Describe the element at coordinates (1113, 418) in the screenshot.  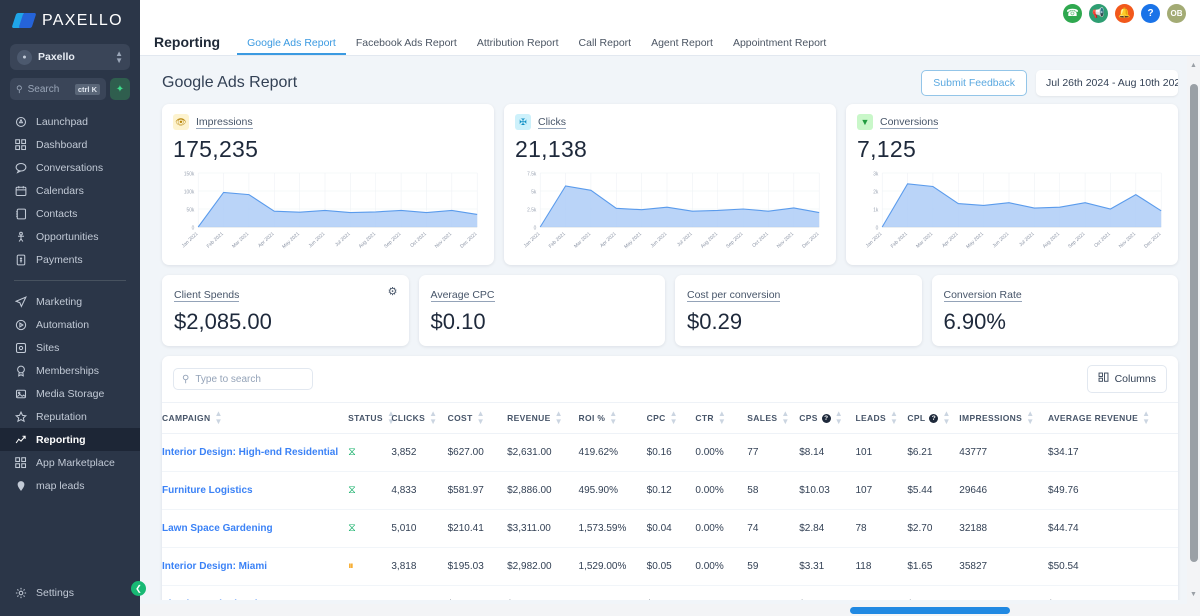
I see `col-average-revenue: AVERAGE REVENUE ▲ ▼` at that location.